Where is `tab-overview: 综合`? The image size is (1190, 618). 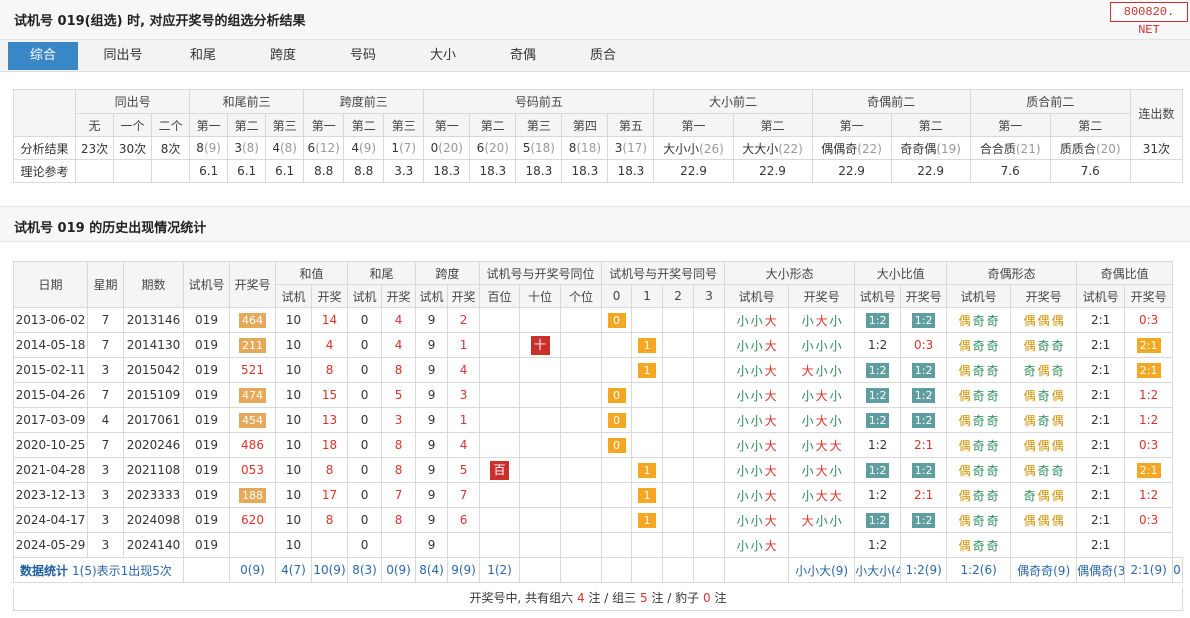 tab-overview: 综合 is located at coordinates (43, 56).